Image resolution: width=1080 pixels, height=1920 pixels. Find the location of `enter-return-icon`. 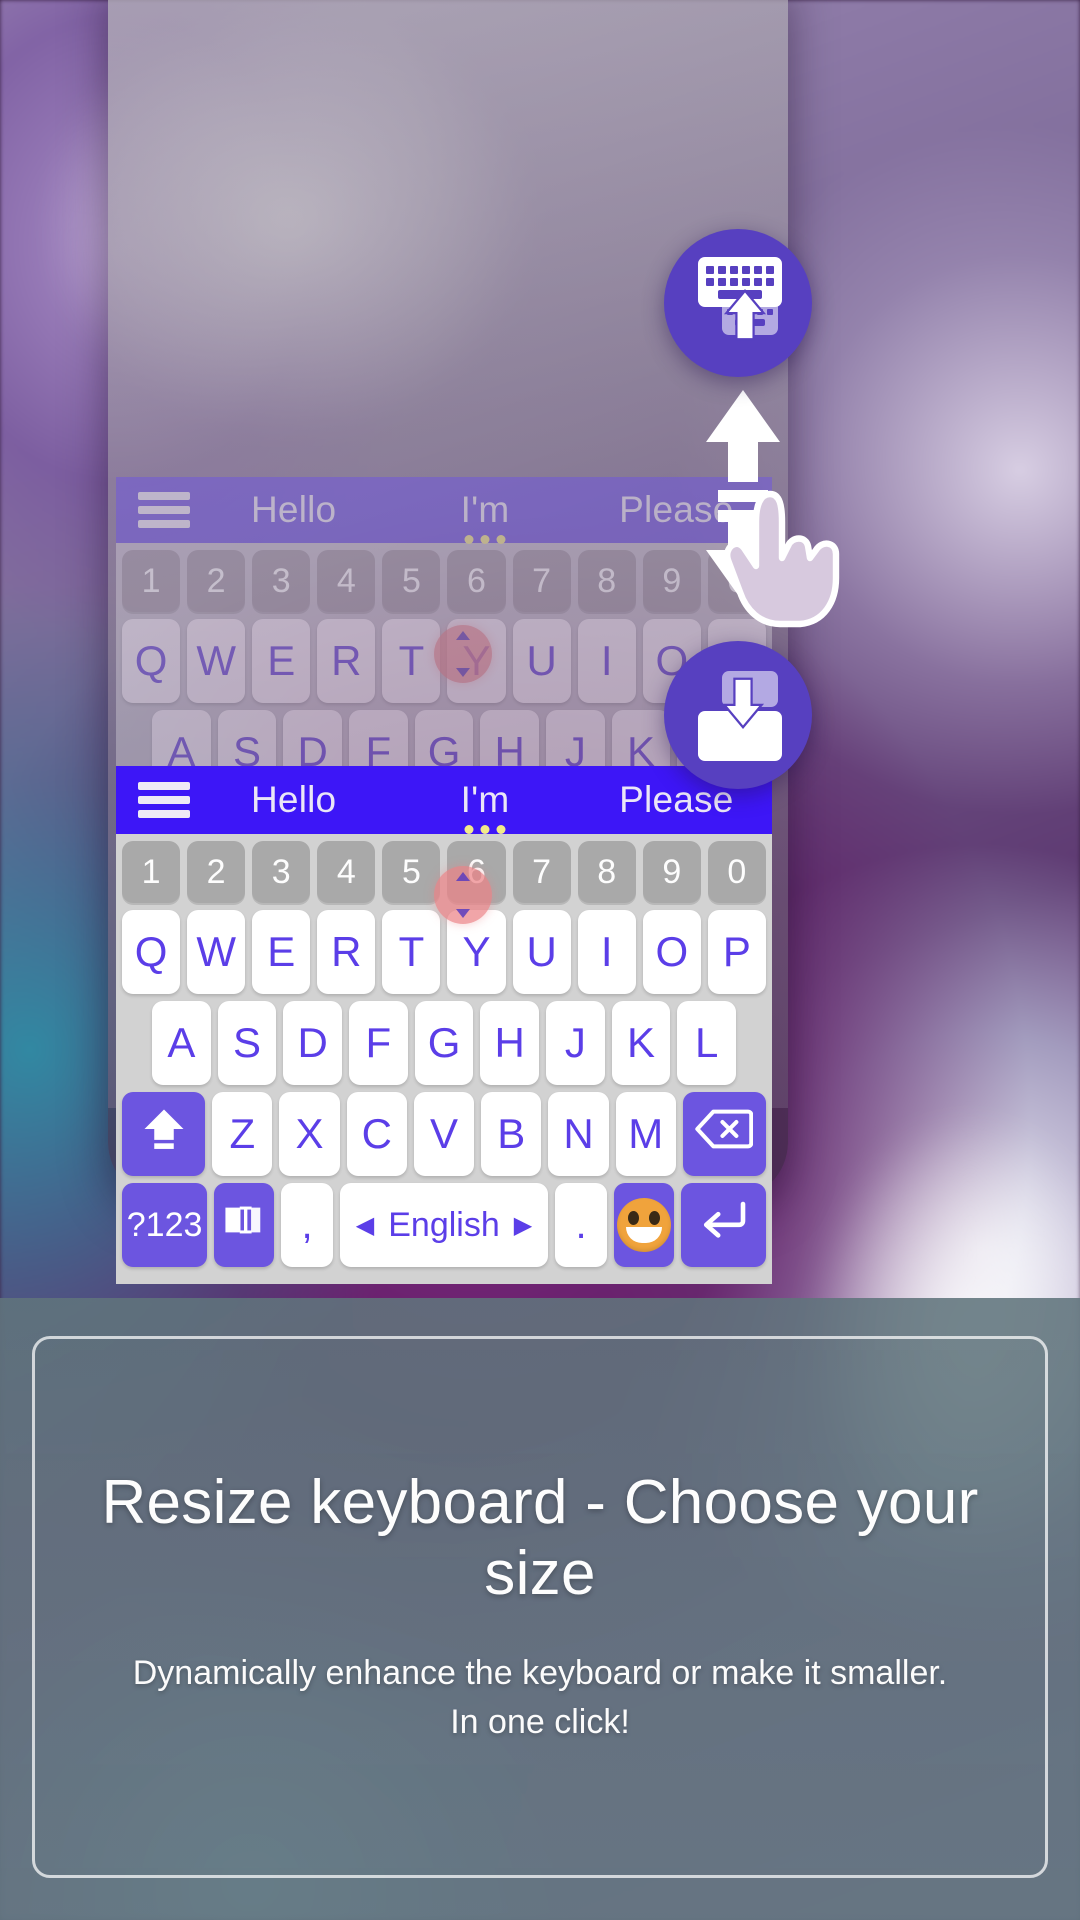

enter-return-icon is located at coordinates (723, 1225).